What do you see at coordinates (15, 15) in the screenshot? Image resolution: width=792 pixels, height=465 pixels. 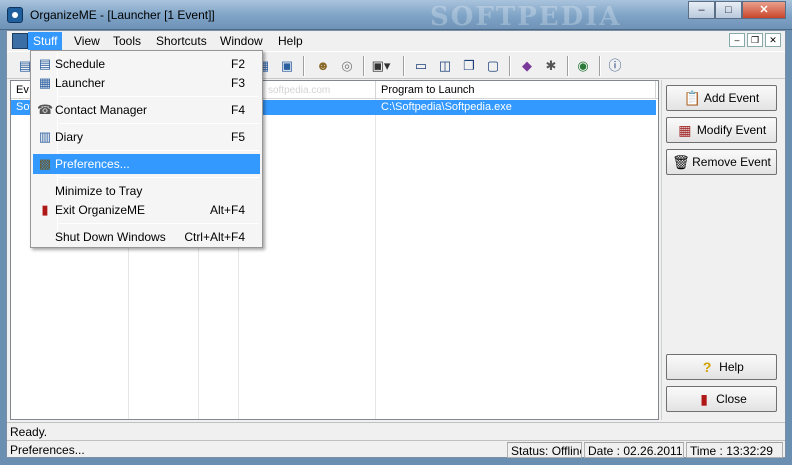 I see `app-icon` at bounding box center [15, 15].